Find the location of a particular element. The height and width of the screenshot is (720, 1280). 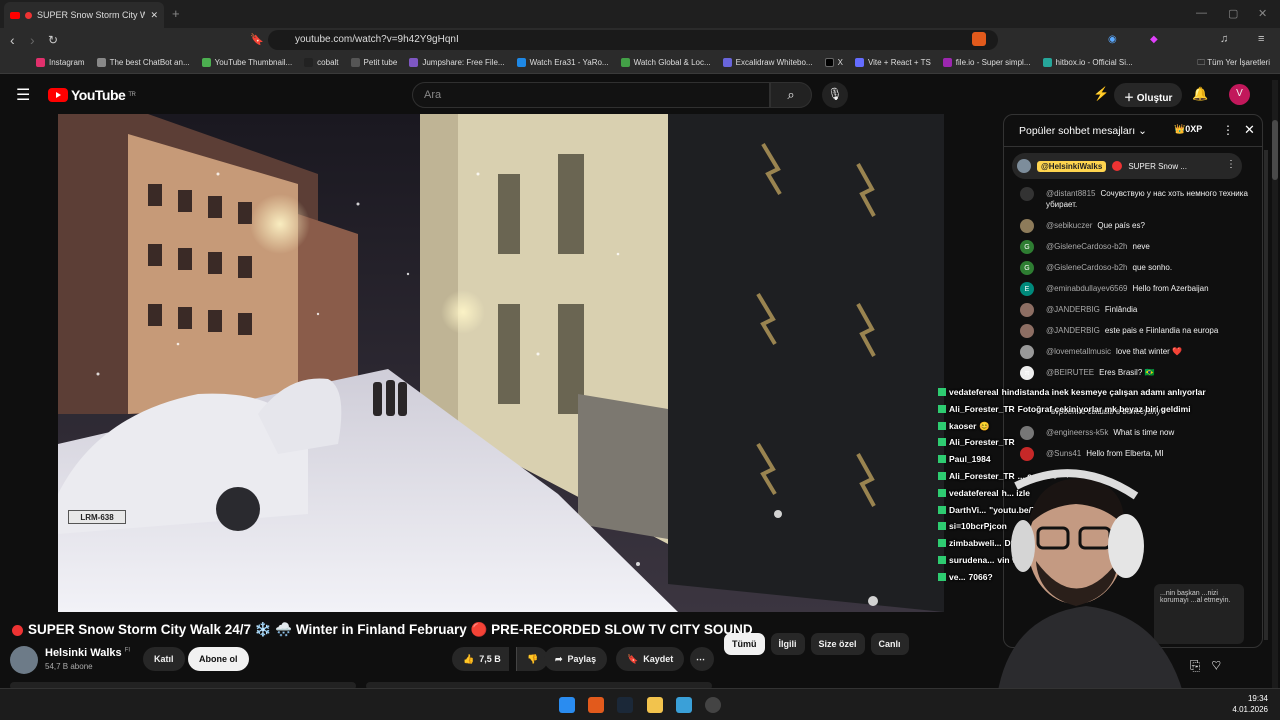

music-icon: ♫ is located at coordinates (1224, 39).